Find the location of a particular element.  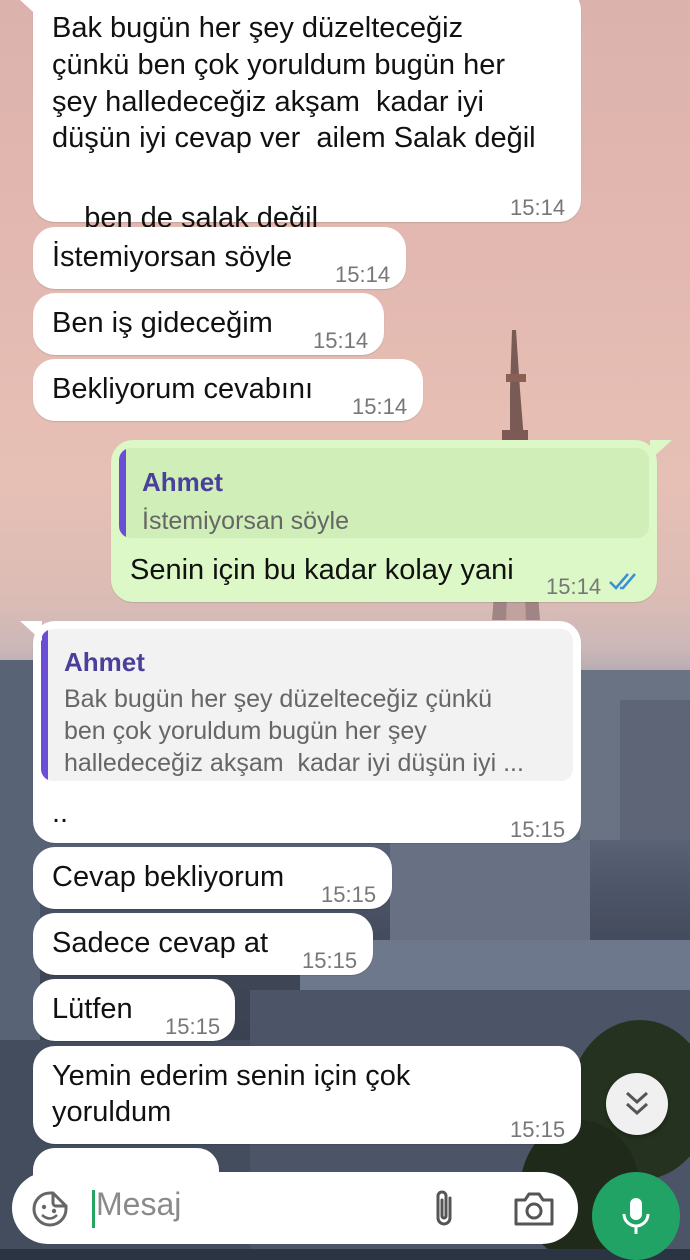

message-text-line: şey halledeceğiz akşam kadar iyi is located at coordinates (268, 102).